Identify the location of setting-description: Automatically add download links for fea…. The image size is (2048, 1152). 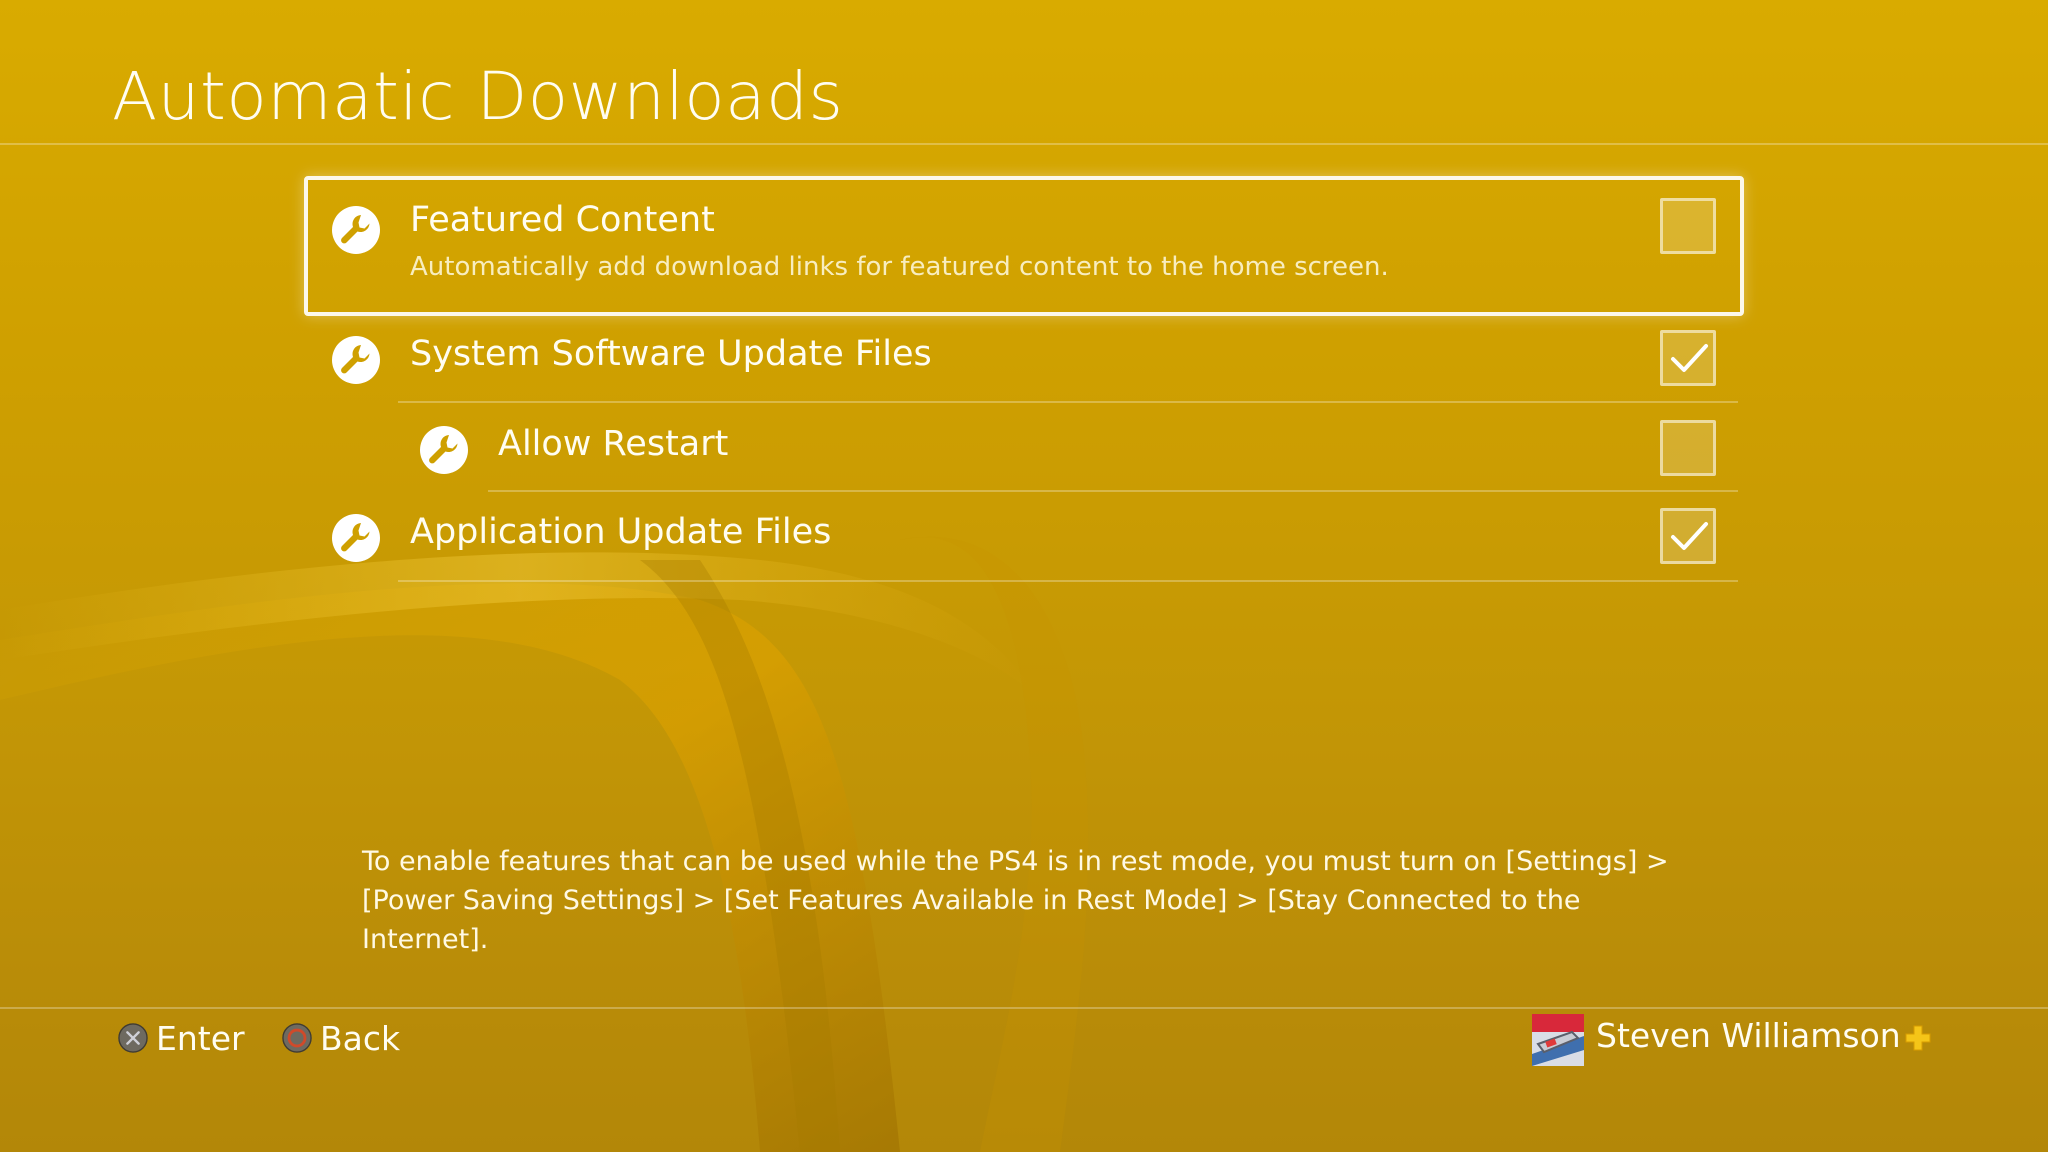
(899, 267).